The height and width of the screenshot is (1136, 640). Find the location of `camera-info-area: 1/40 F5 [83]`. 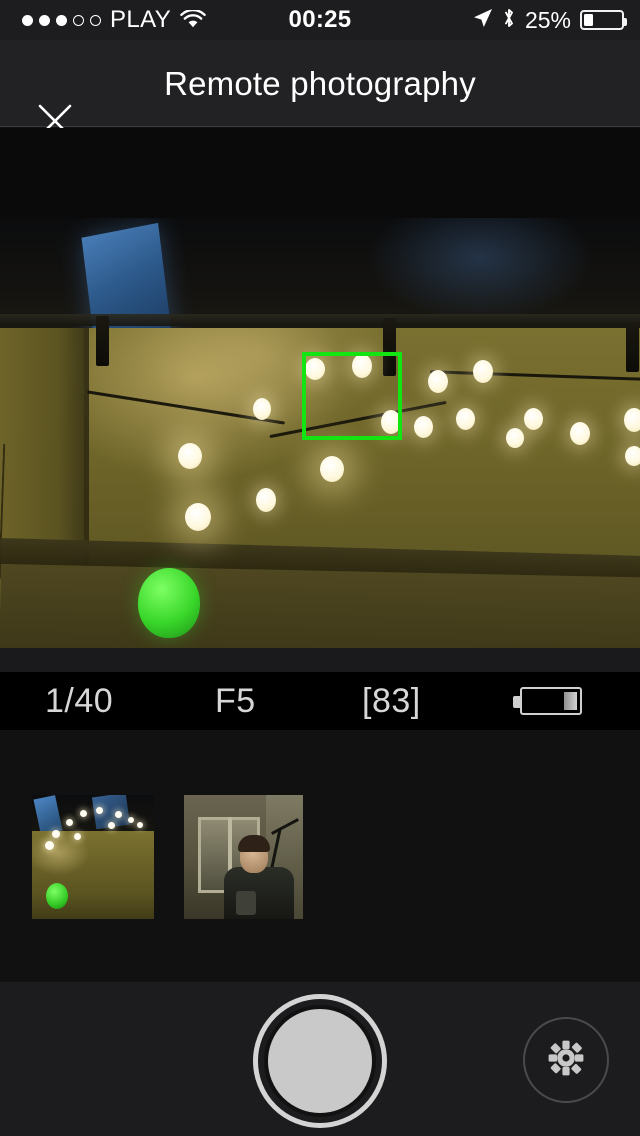

camera-info-area: 1/40 F5 [83] is located at coordinates (320, 689).